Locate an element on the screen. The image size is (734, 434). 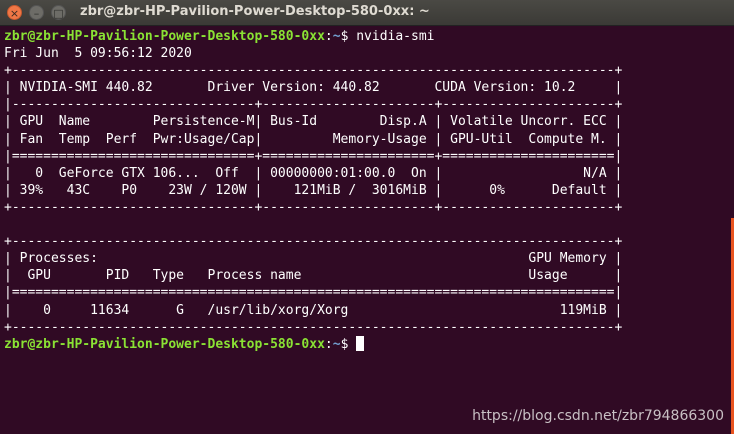
close-button: × is located at coordinates (14, 12).